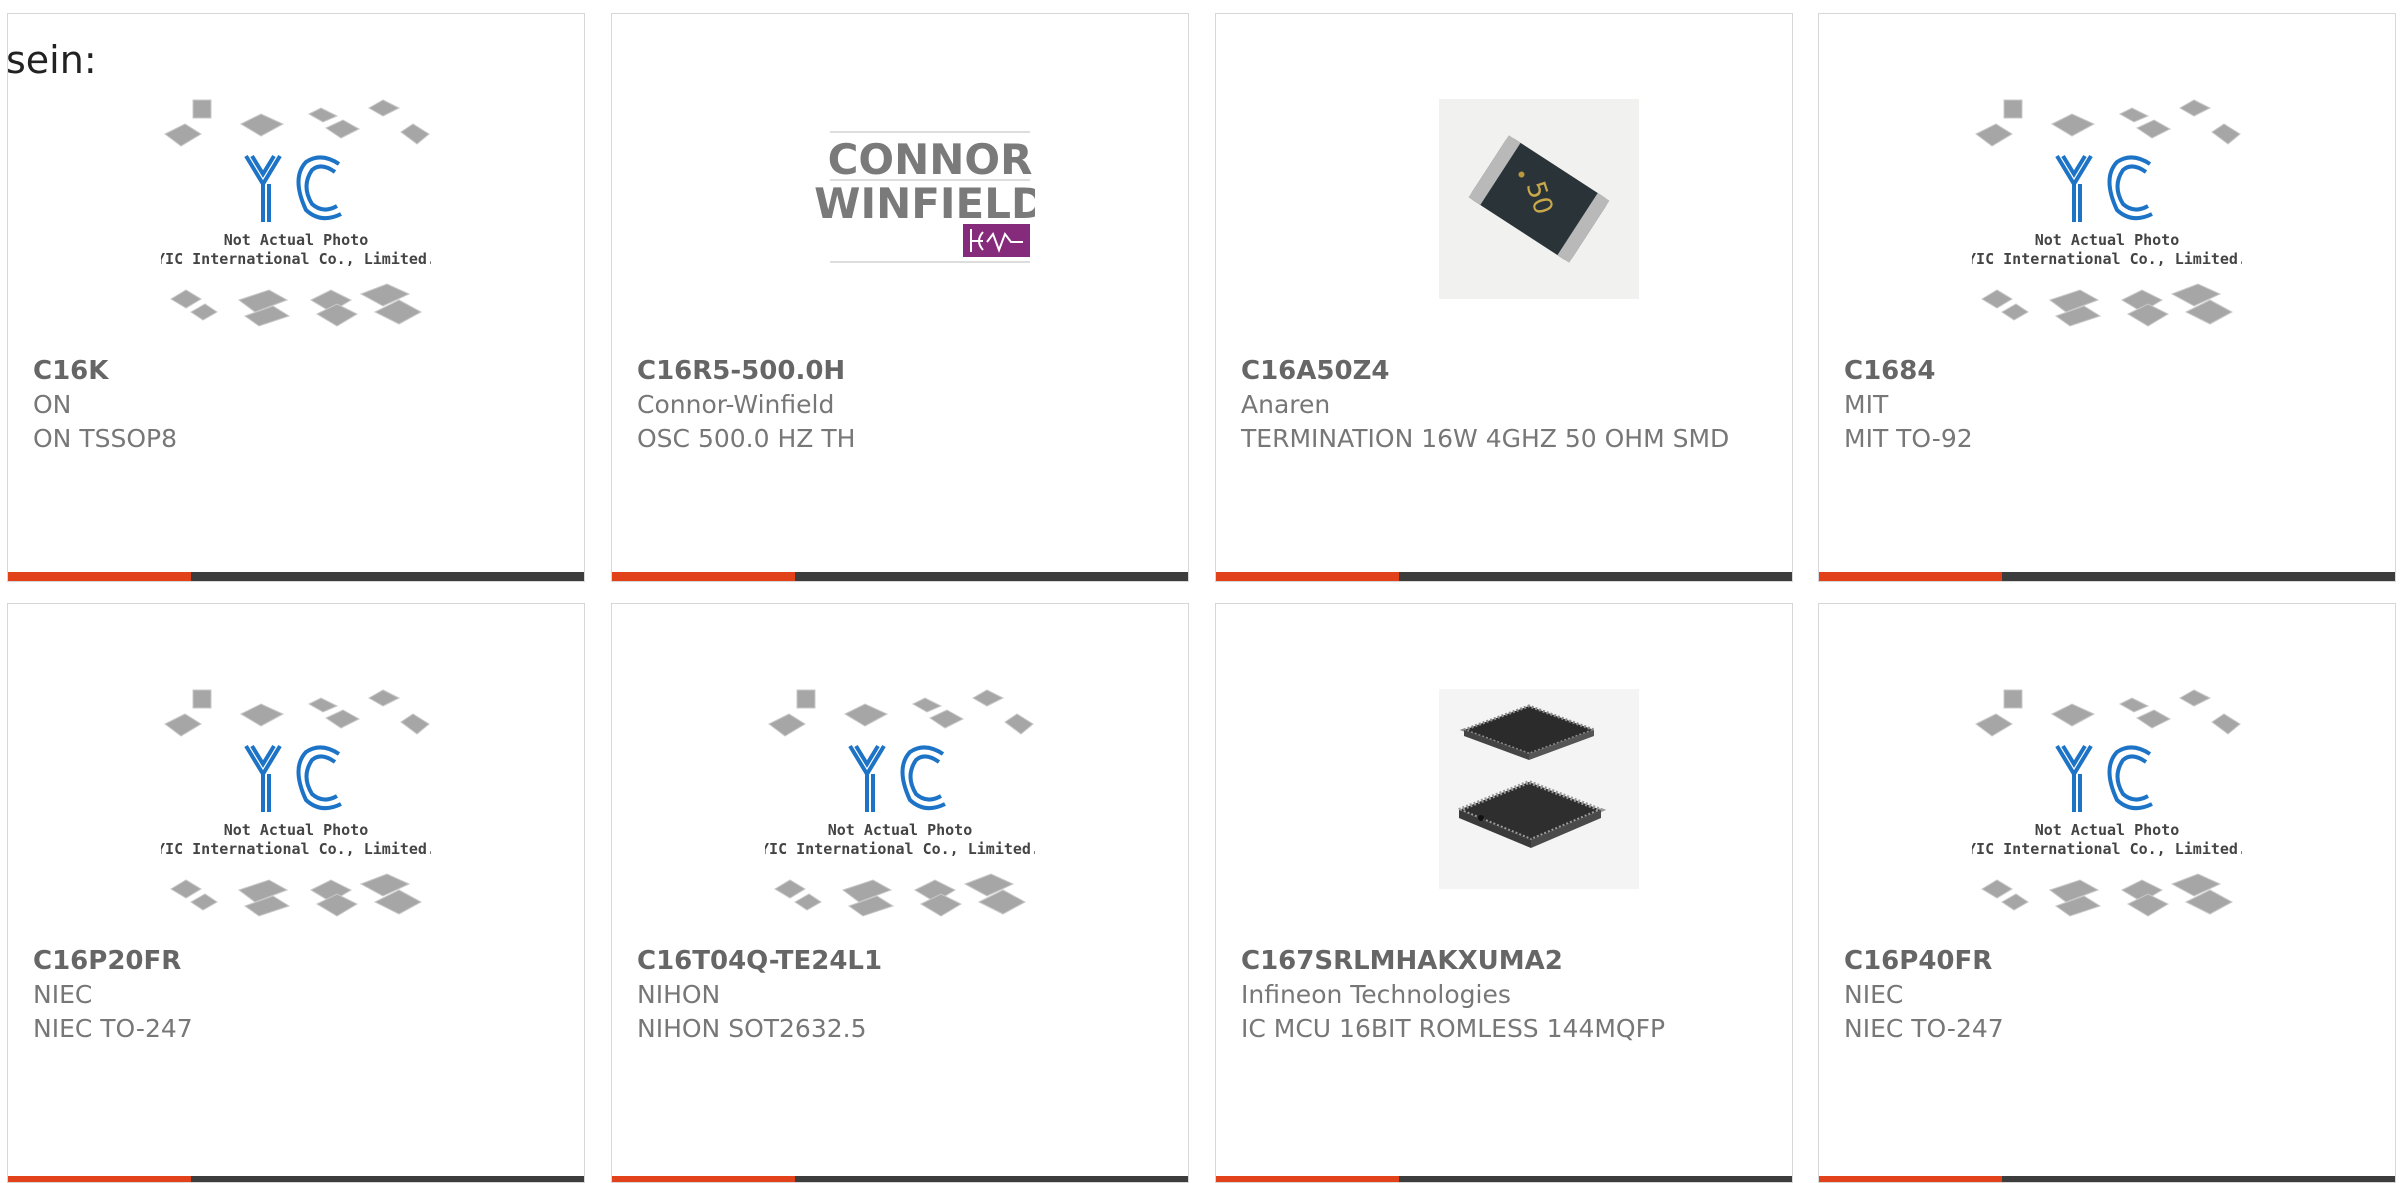 The width and height of the screenshot is (2400, 1183). I want to click on product-image, so click(1504, 806).